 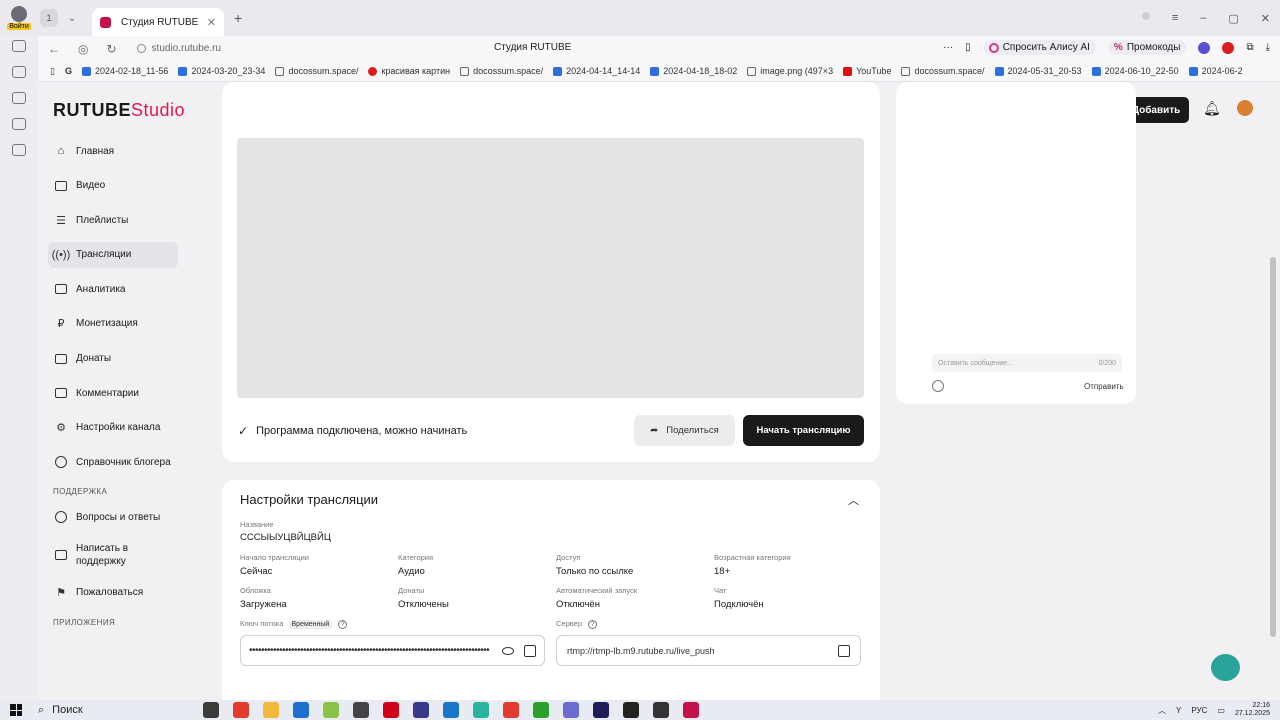 I want to click on page-scrollbar, so click(x=1273, y=391).